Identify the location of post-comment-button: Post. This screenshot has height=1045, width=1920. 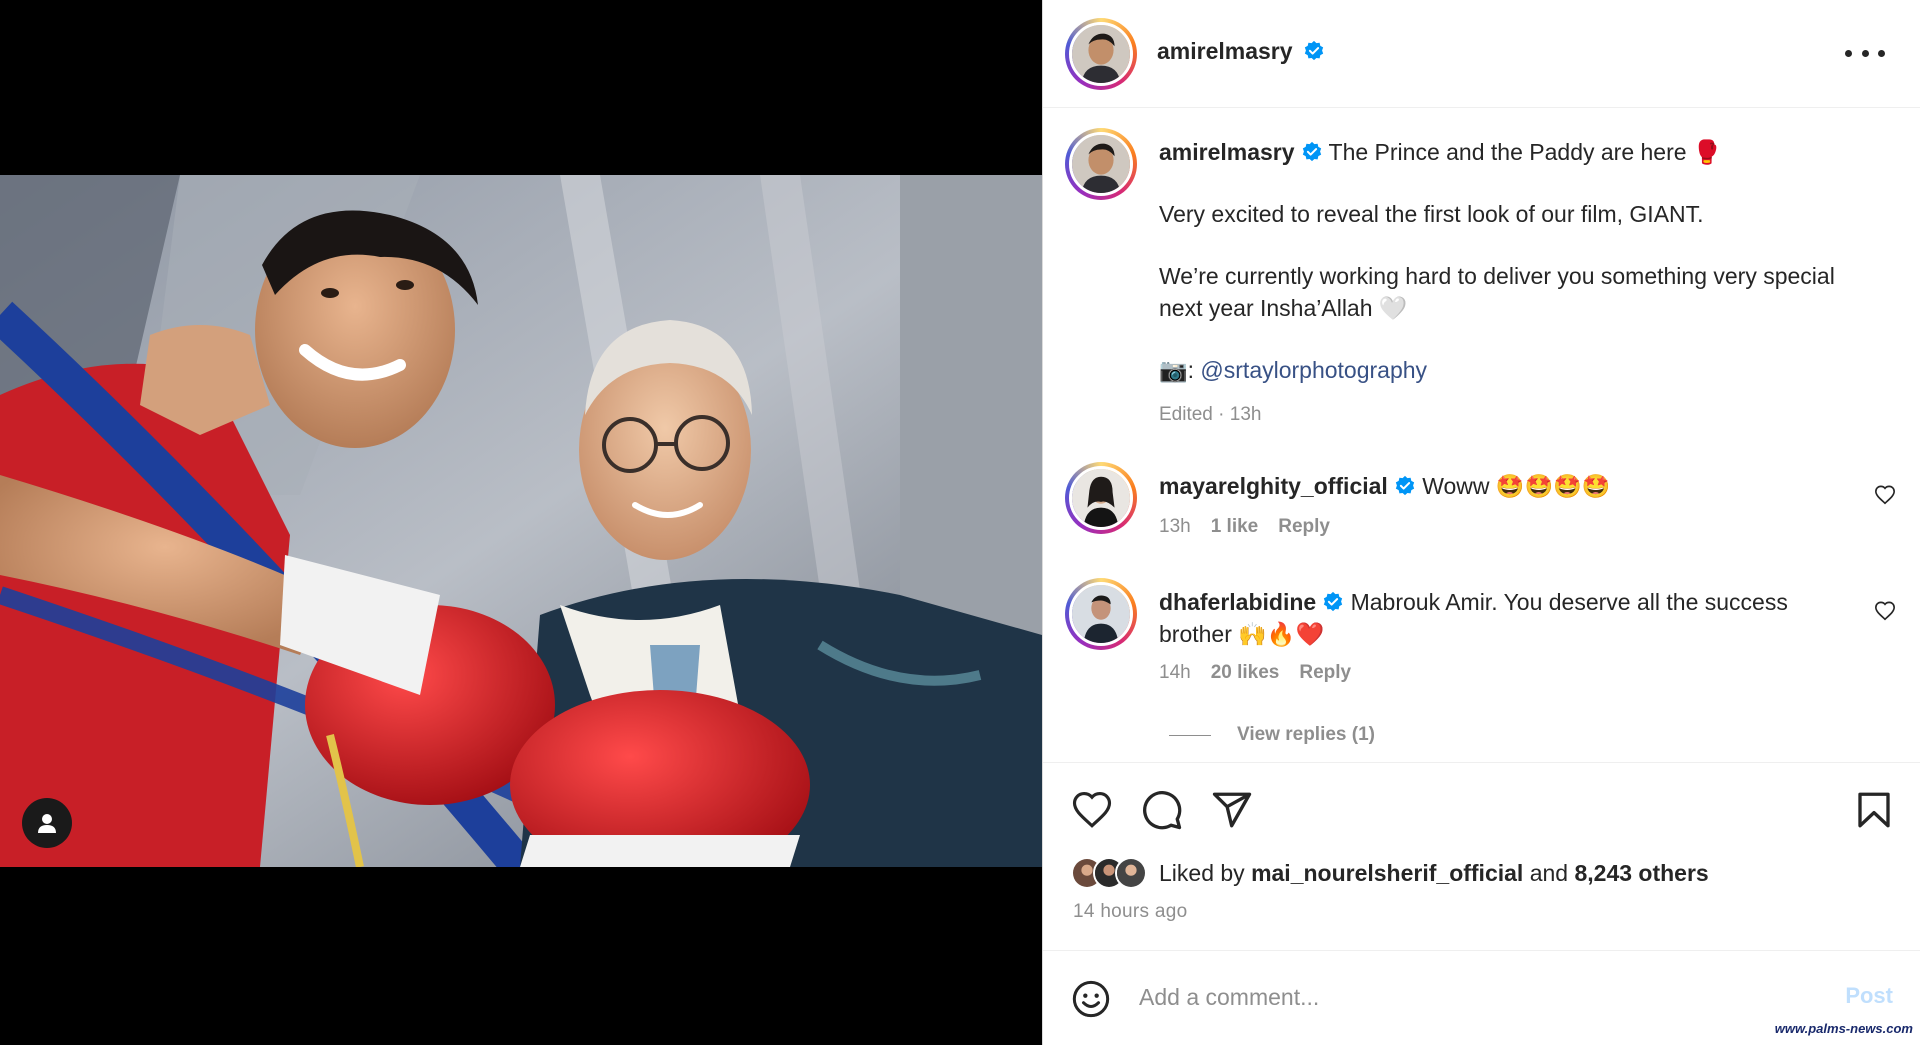
(1869, 996).